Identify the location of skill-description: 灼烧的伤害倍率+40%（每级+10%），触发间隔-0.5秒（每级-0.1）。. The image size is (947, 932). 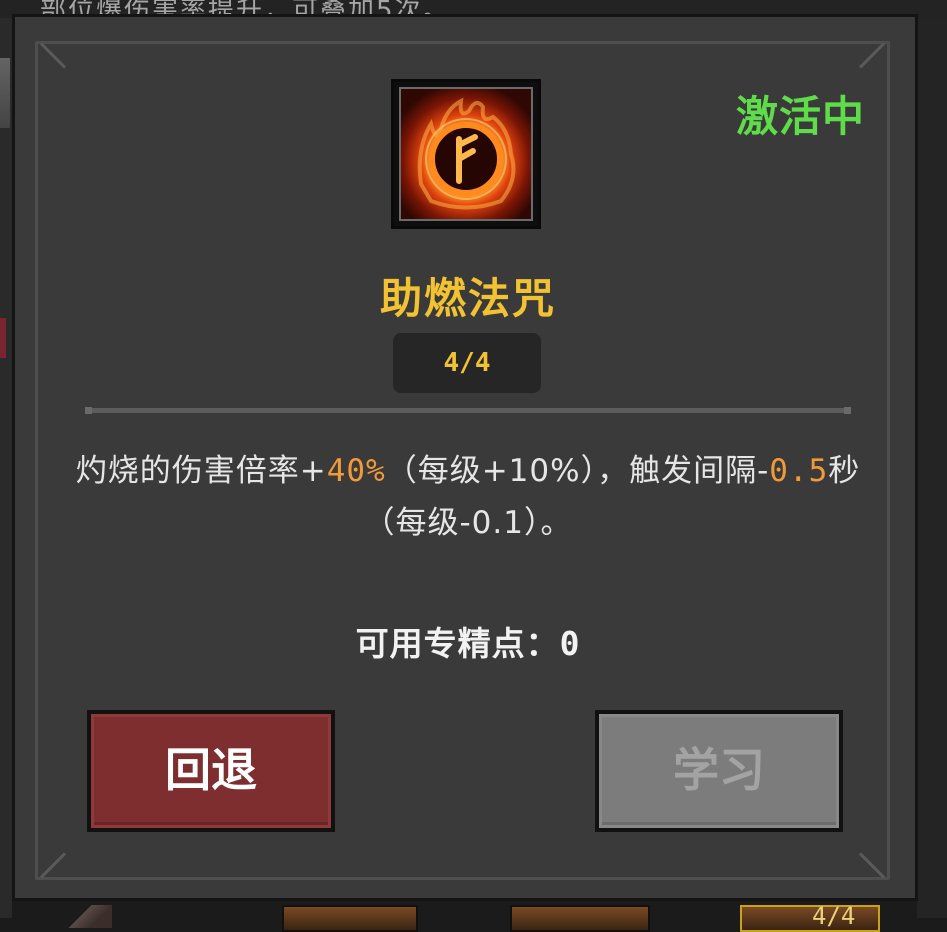
(468, 497).